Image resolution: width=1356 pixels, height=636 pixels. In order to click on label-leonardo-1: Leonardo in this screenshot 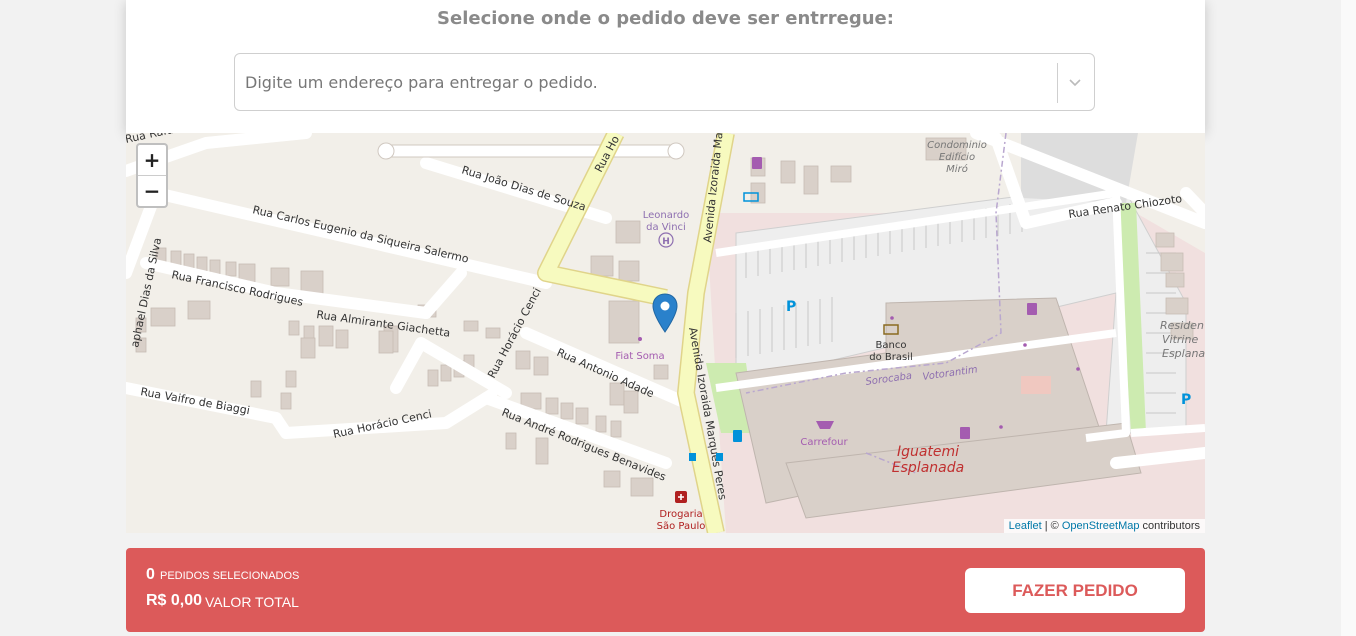, I will do `click(666, 215)`.